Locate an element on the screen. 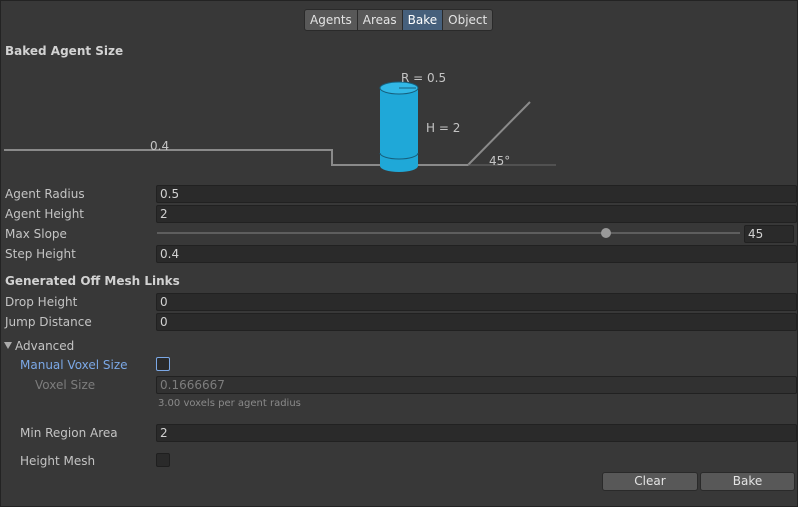 The height and width of the screenshot is (507, 798). tab-bake: Bake is located at coordinates (422, 20).